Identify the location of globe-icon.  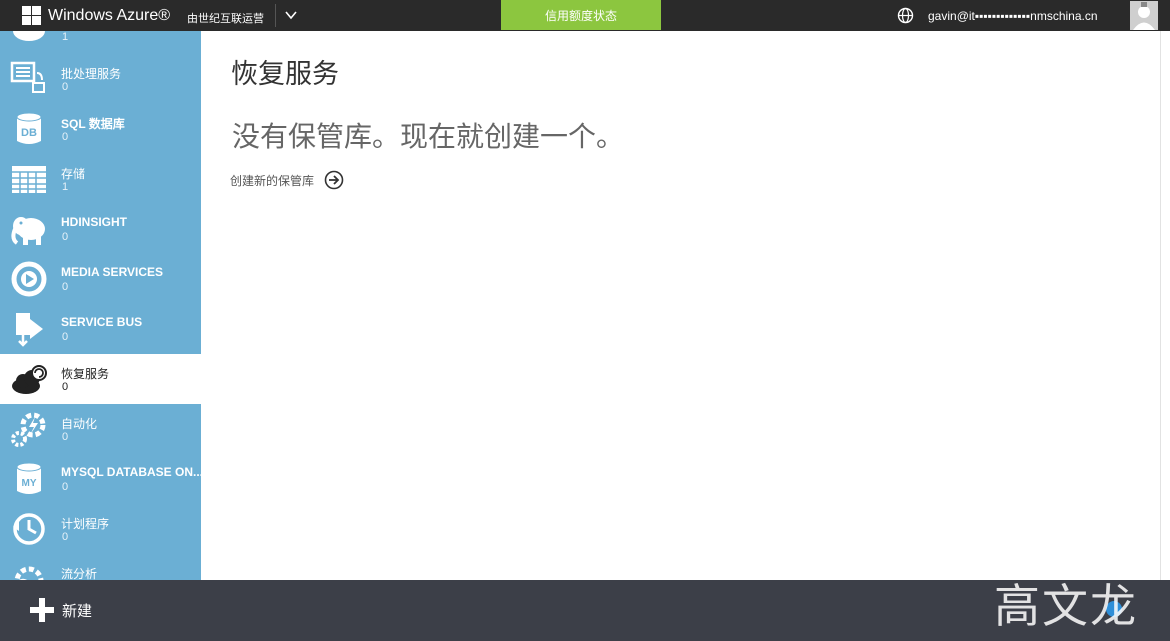
(905, 15).